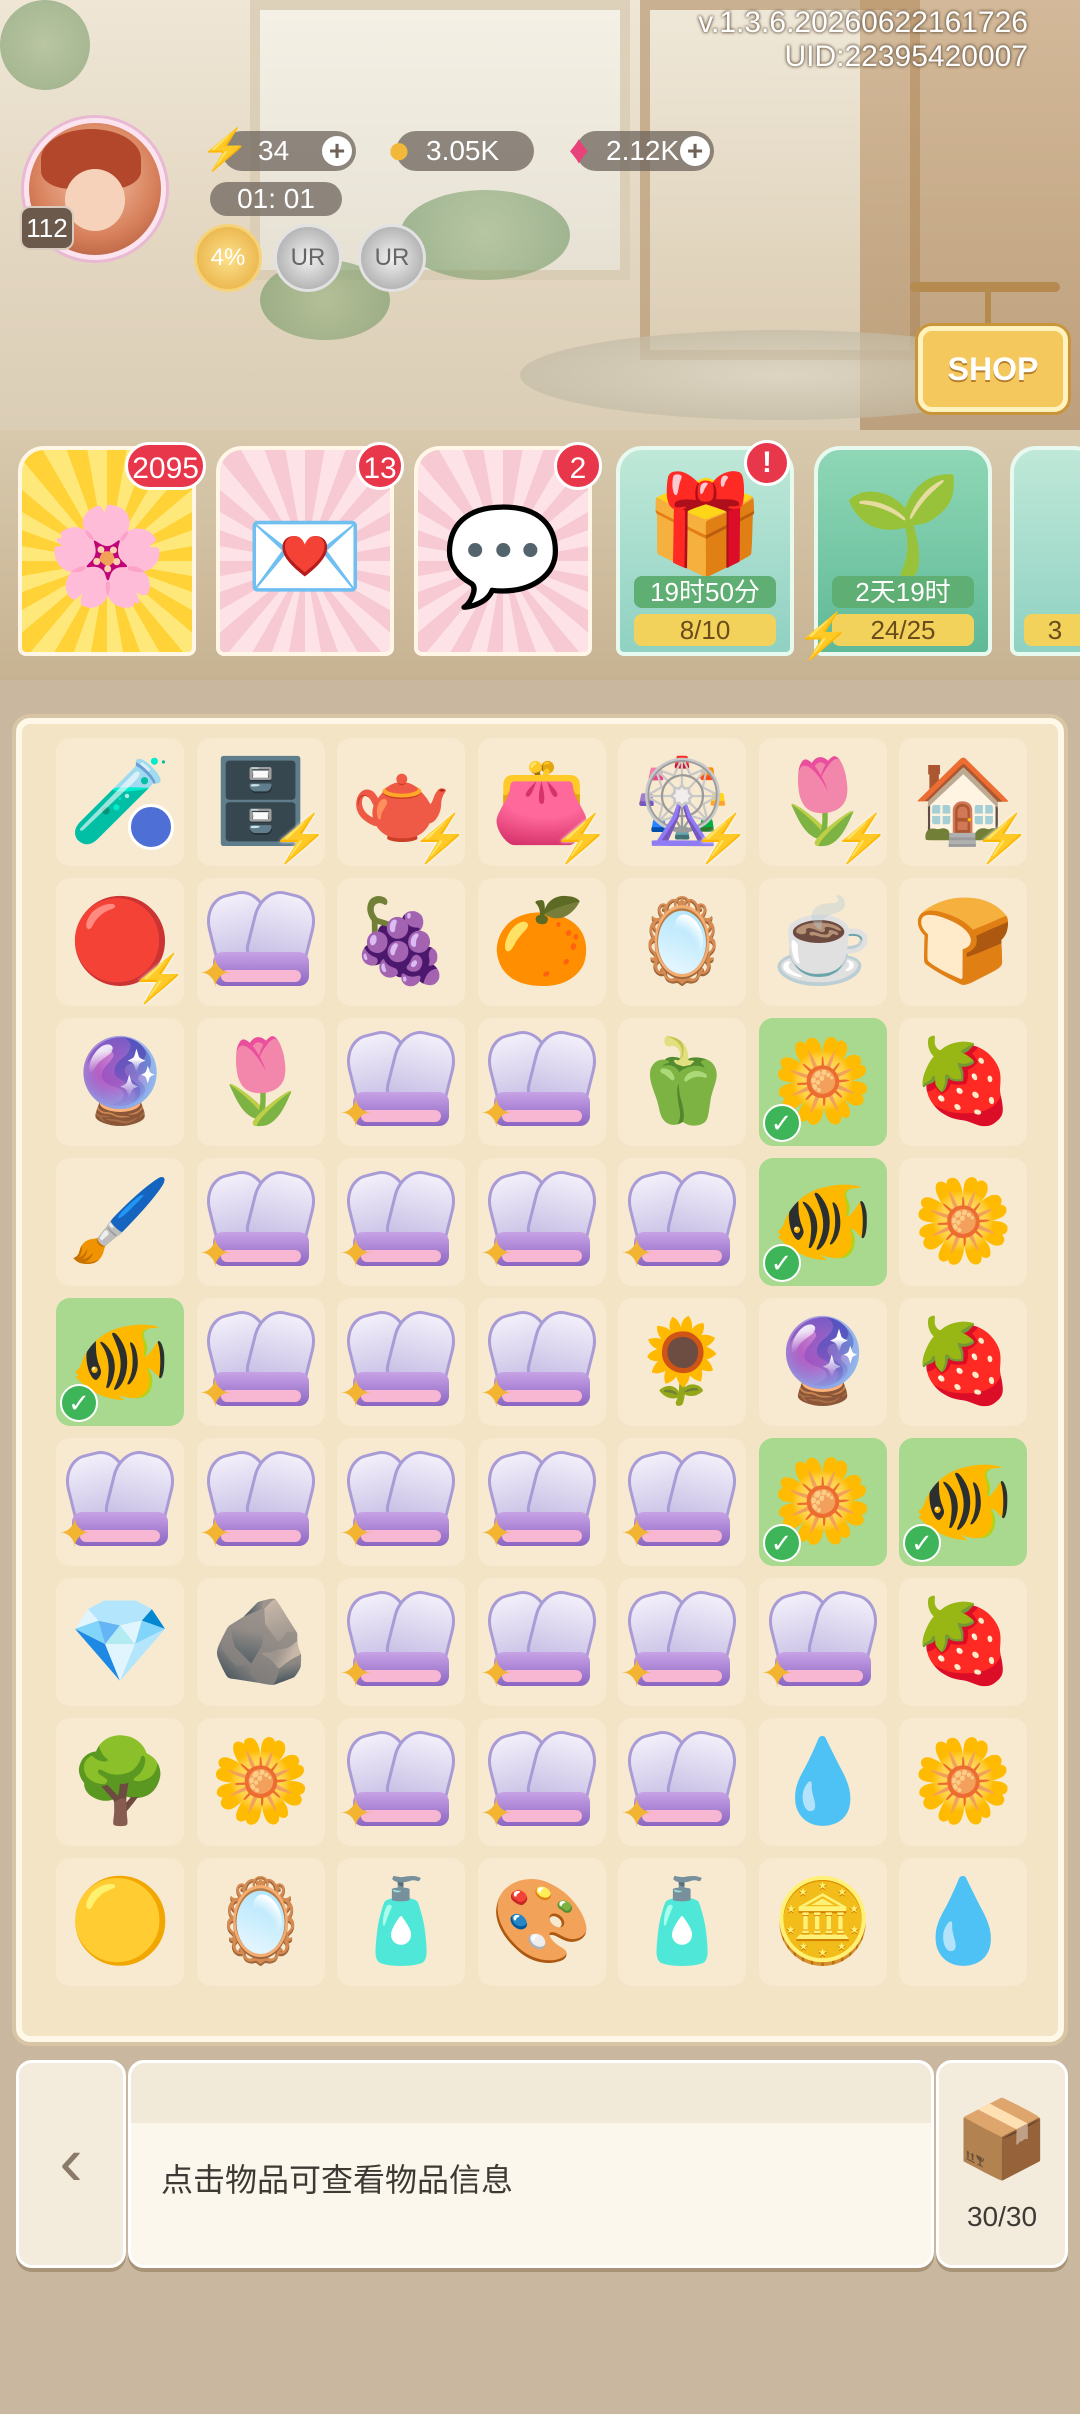 This screenshot has width=1080, height=2414. Describe the element at coordinates (276, 199) in the screenshot. I see `countdown-timer: 01` at that location.